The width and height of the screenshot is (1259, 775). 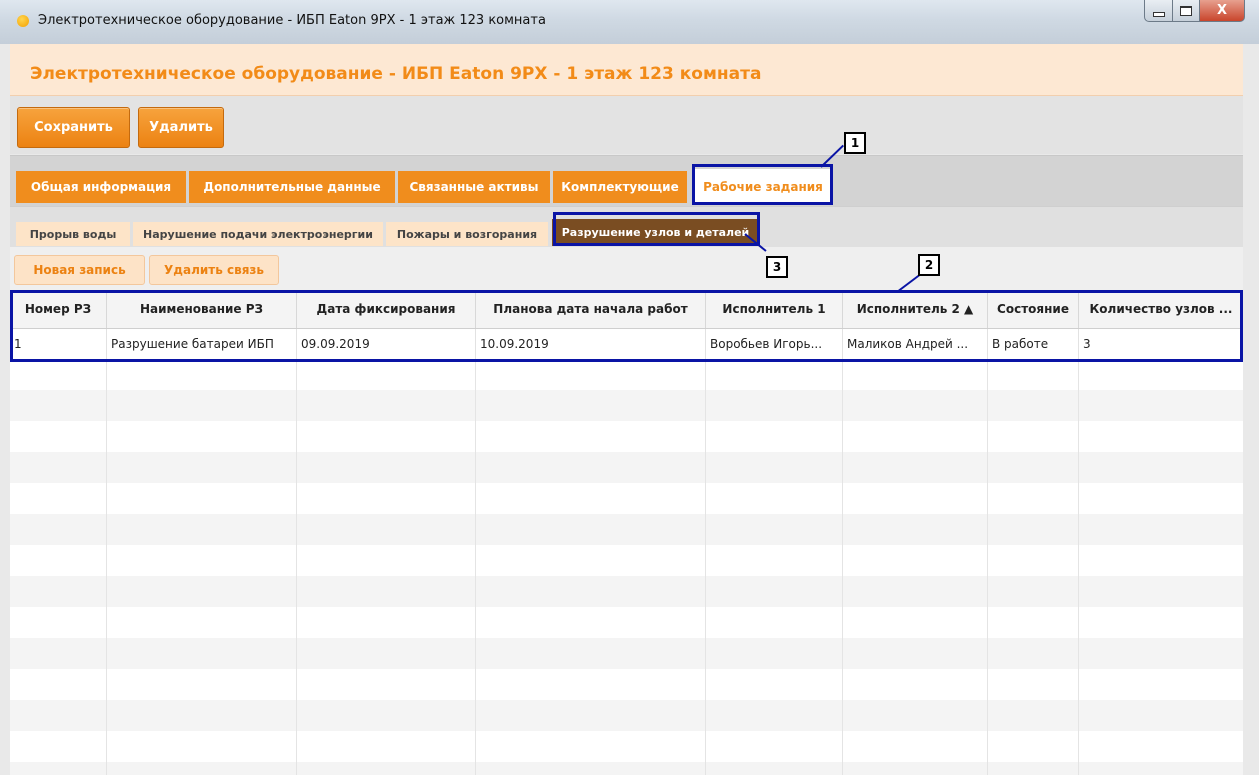 What do you see at coordinates (58, 344) in the screenshot?
I see `cell-number: 1` at bounding box center [58, 344].